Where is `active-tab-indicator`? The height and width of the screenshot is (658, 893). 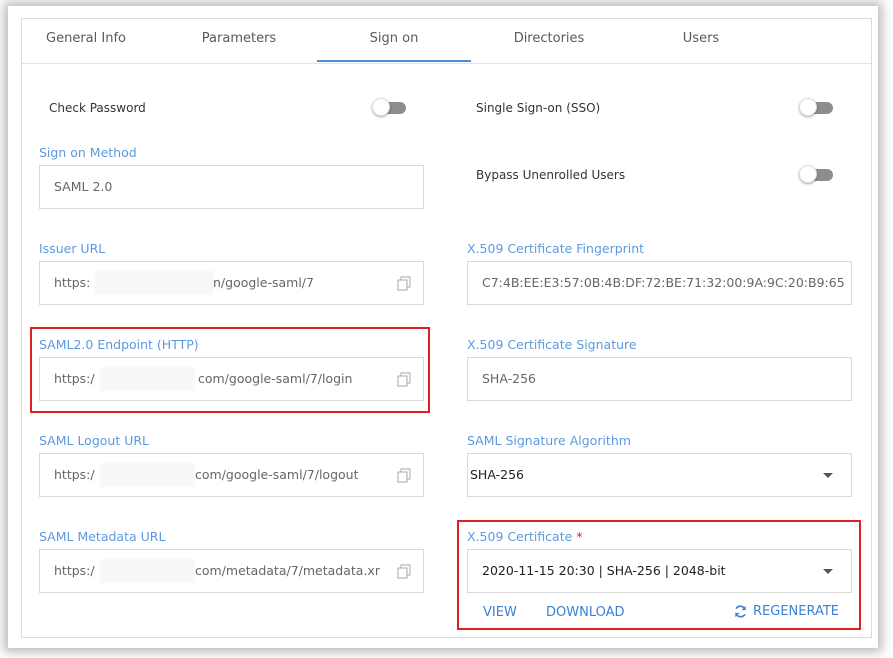
active-tab-indicator is located at coordinates (394, 61).